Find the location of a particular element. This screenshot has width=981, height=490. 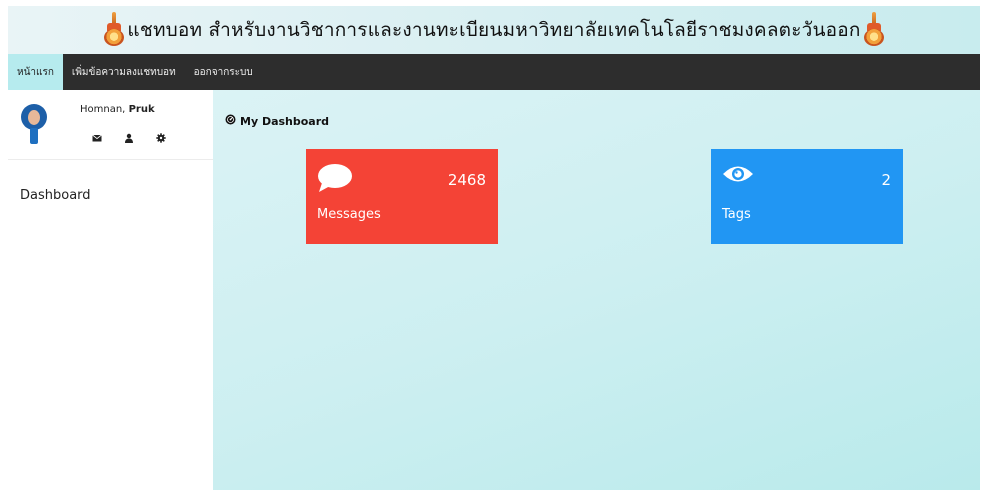

messages-card: 2468 Messages is located at coordinates (402, 196).